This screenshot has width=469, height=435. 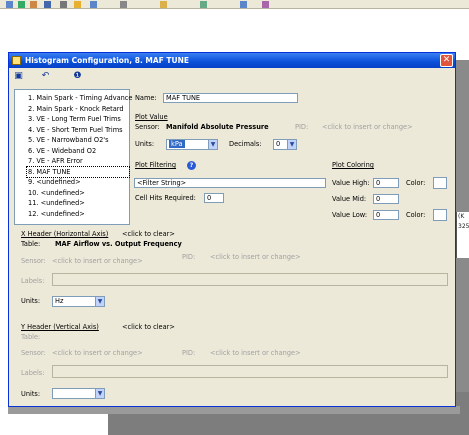 I want to click on window-title: Histogram Configuration, 8. MAF TUNE, so click(x=107, y=60).